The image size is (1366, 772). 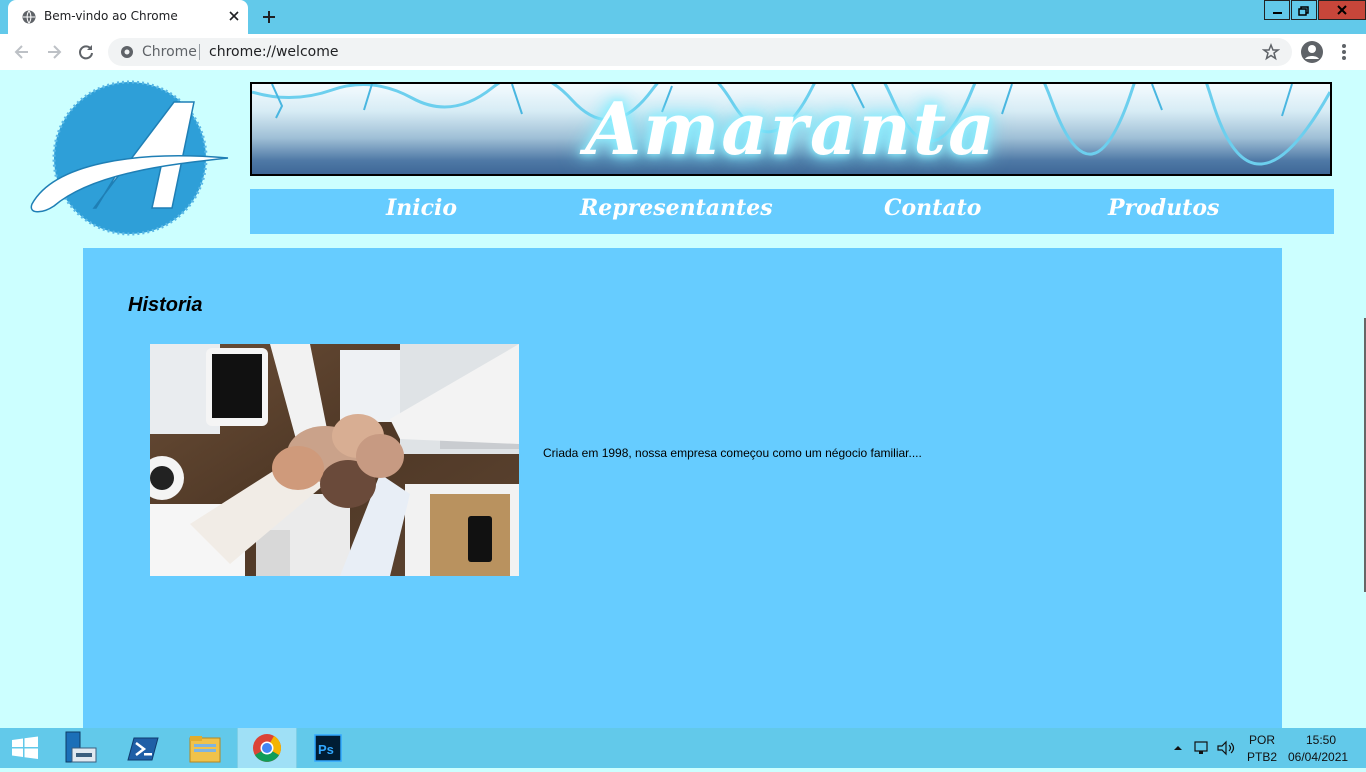 I want to click on chrome-icon, so click(x=267, y=748).